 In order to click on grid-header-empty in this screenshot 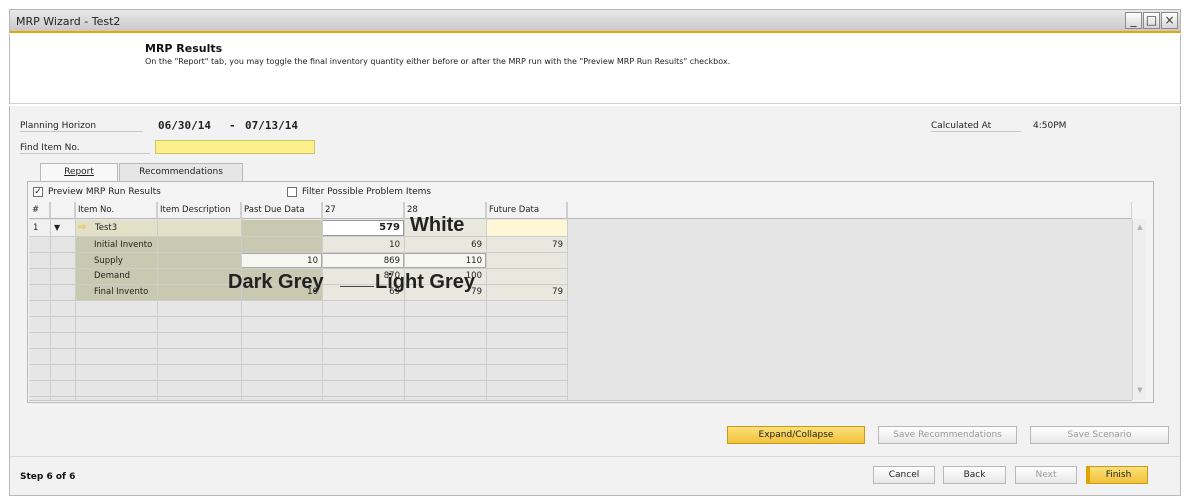, I will do `click(849, 210)`.